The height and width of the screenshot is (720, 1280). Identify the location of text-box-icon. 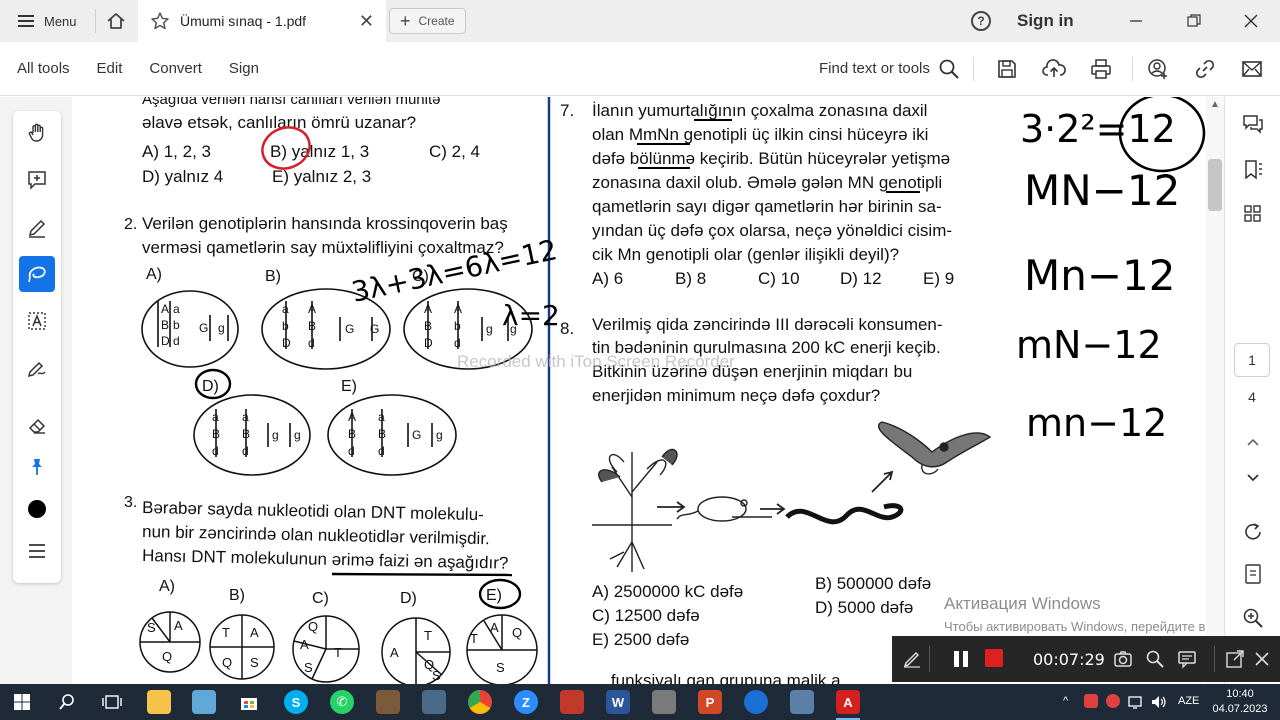
(37, 321).